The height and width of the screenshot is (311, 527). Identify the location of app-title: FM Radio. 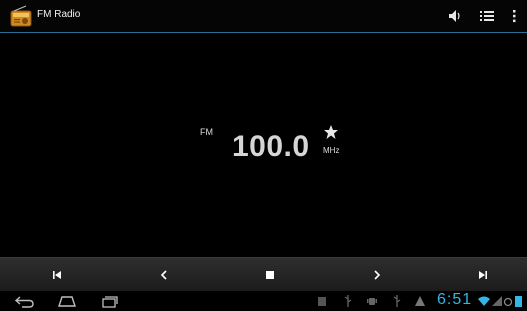
(59, 14).